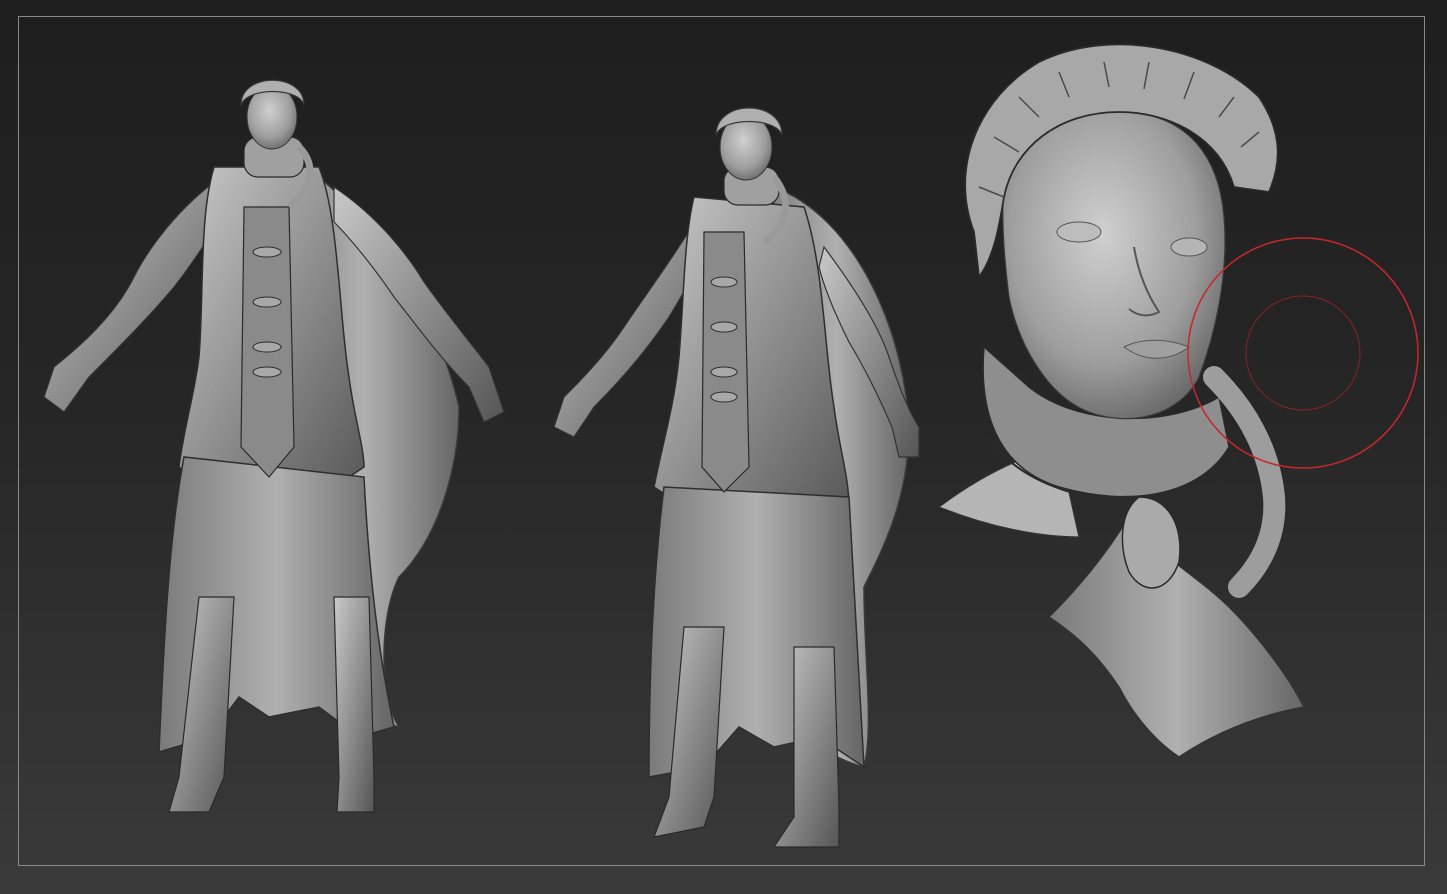  Describe the element at coordinates (725, 362) in the screenshot. I see `coat-front-panel` at that location.